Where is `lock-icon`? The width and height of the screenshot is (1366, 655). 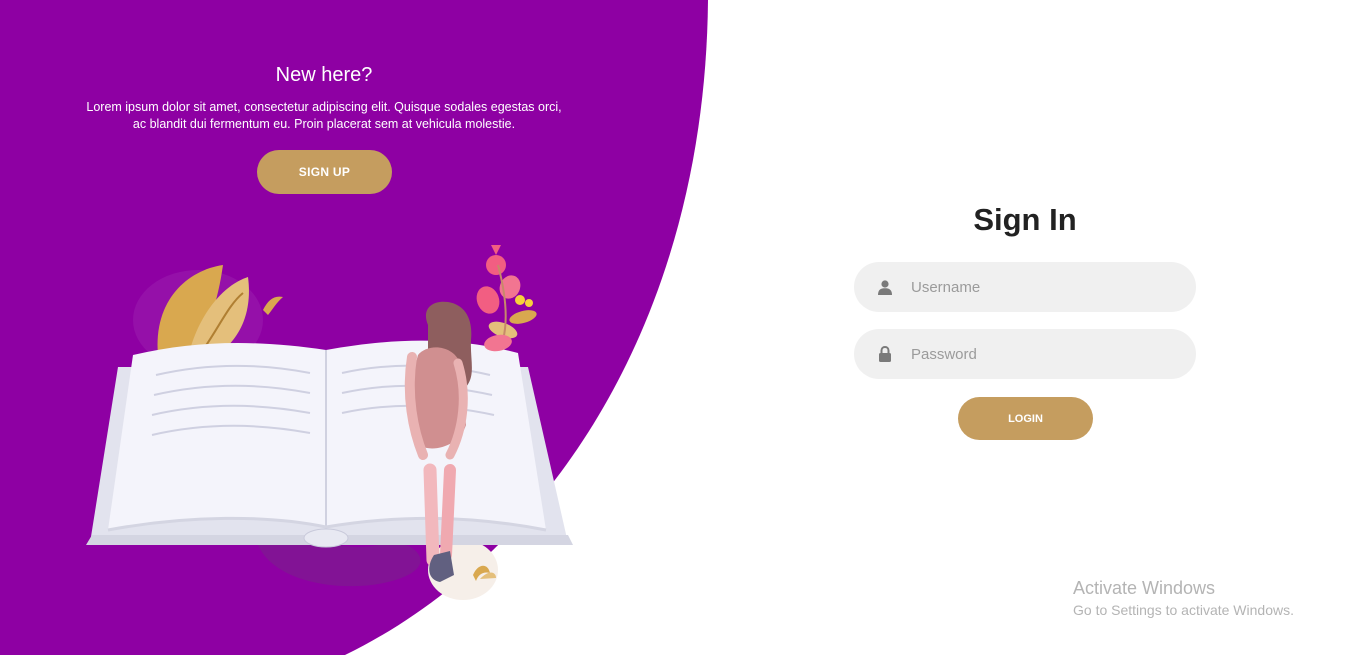 lock-icon is located at coordinates (885, 354).